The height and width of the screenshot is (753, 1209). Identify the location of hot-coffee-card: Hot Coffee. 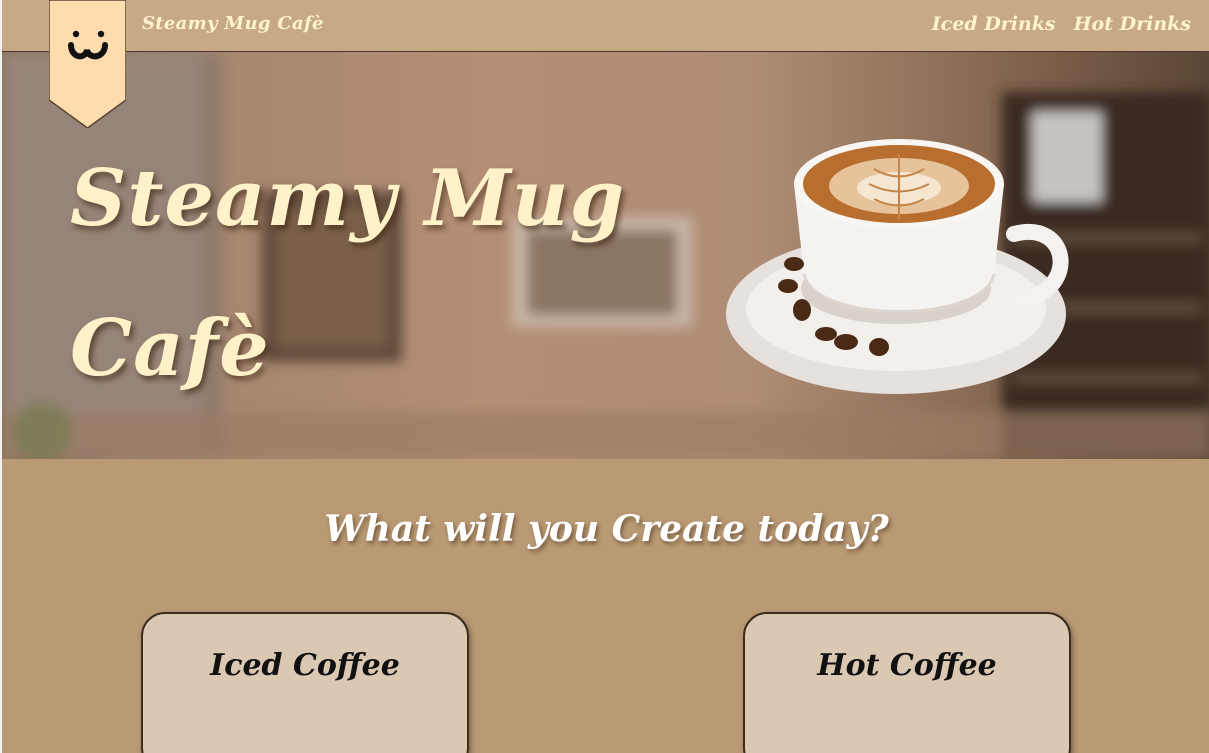
(907, 682).